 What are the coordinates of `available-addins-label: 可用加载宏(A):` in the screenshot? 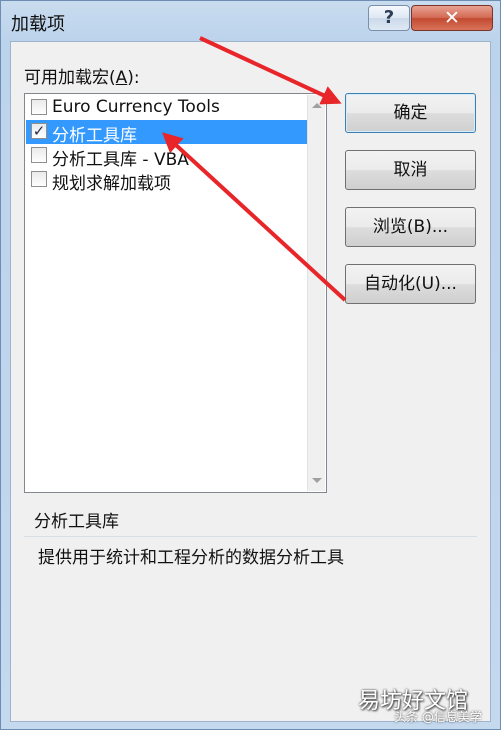 It's located at (82, 78).